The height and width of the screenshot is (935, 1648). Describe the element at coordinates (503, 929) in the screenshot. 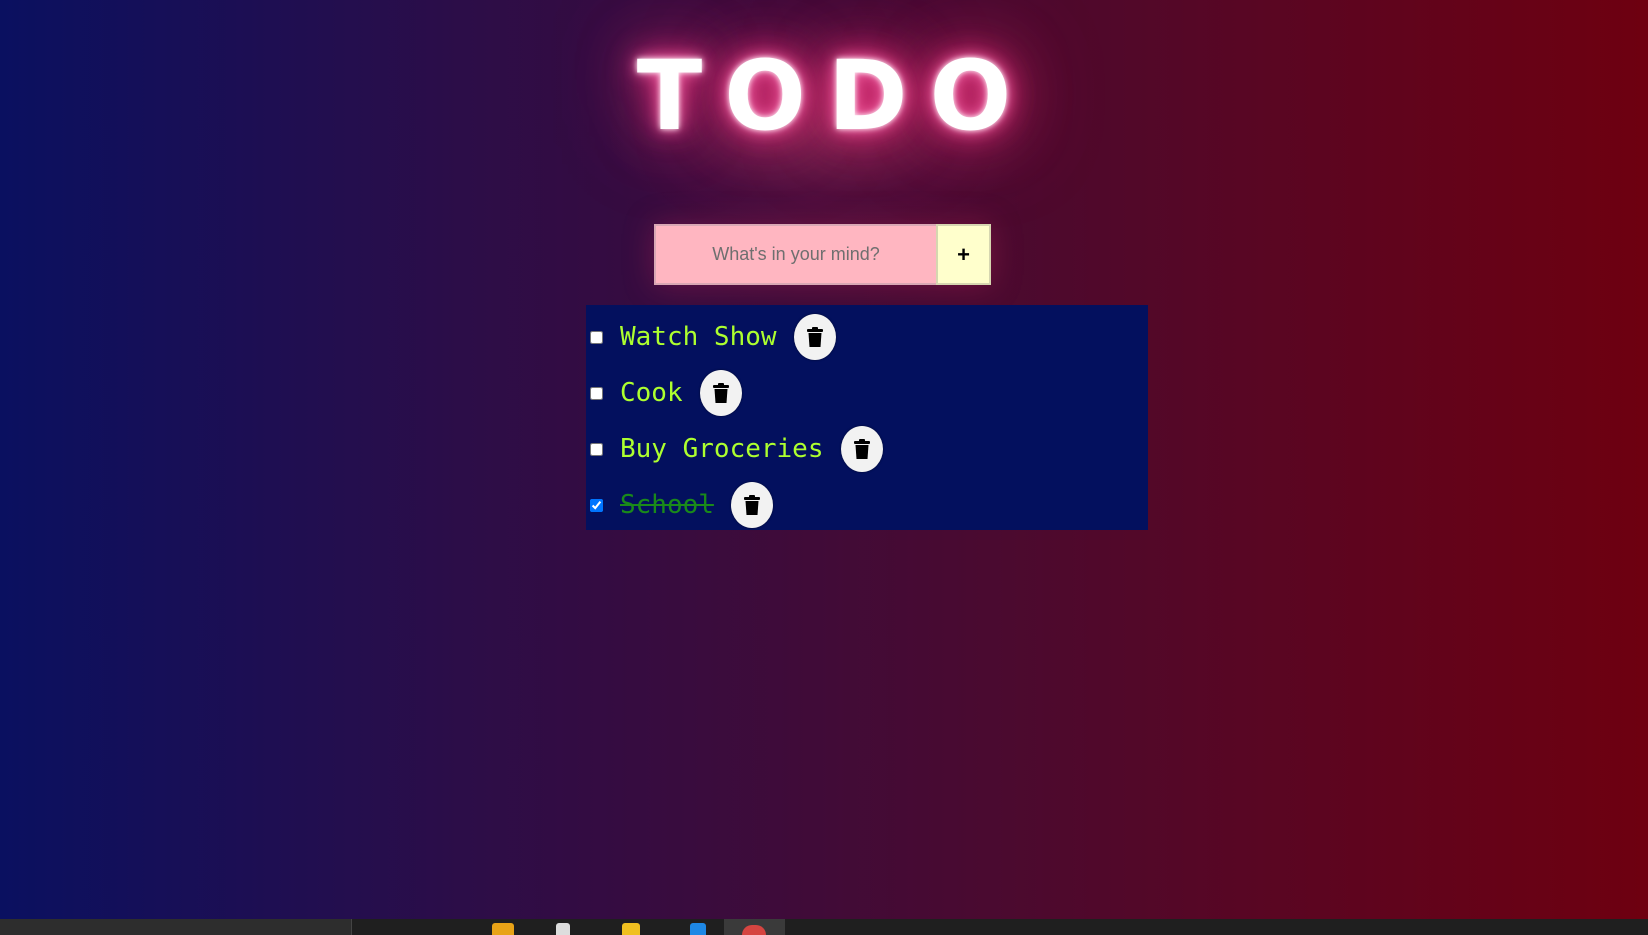

I see `file-explorer-icon` at that location.